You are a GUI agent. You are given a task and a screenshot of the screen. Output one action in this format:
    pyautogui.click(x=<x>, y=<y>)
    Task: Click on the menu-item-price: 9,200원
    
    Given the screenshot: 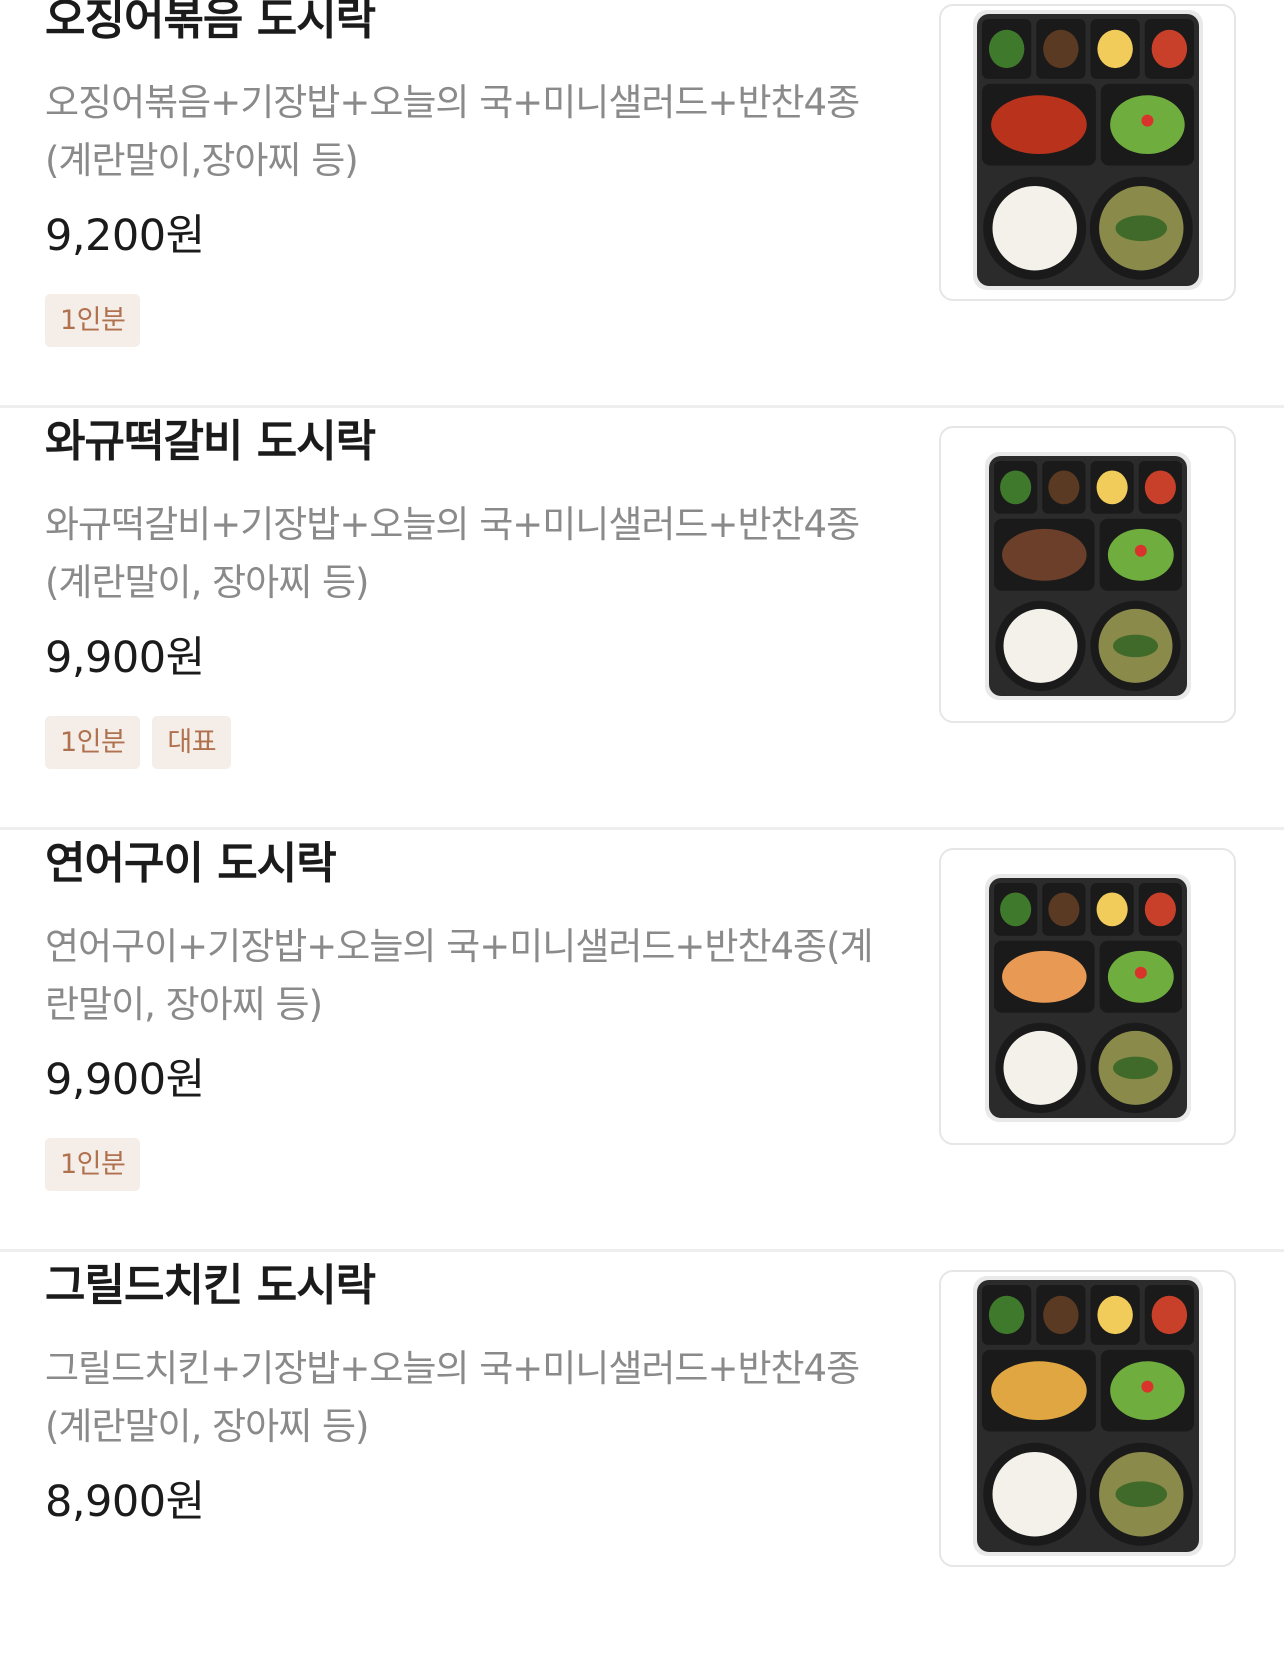 What is the action you would take?
    pyautogui.click(x=125, y=236)
    